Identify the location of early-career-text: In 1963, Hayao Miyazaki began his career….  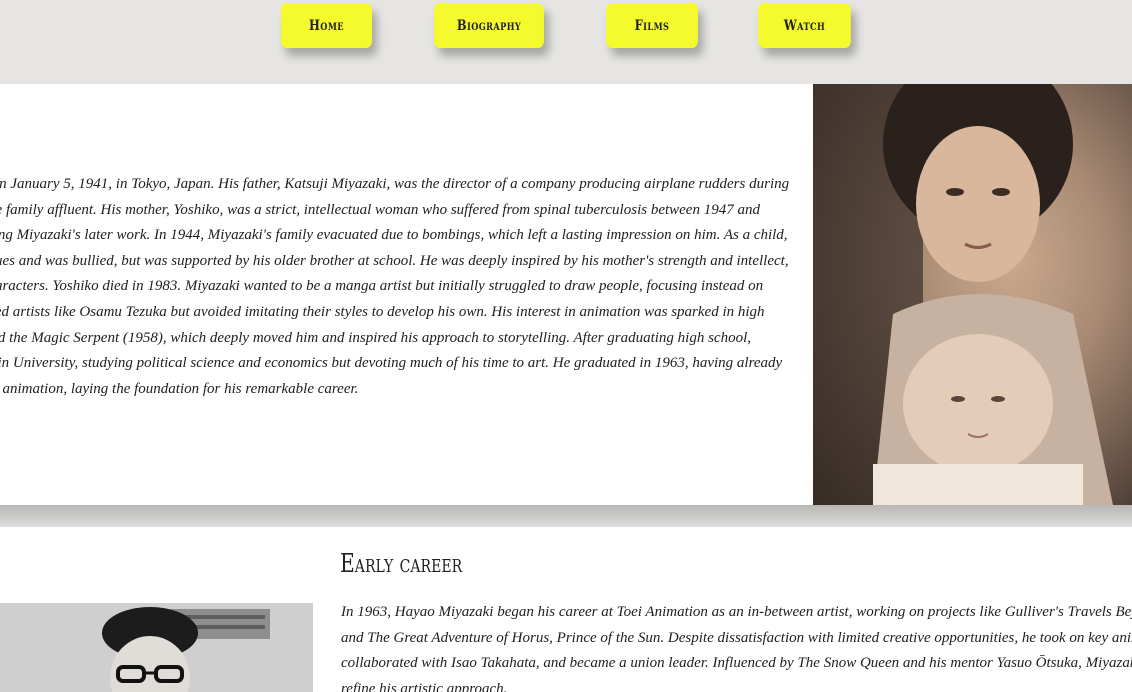
(736, 648).